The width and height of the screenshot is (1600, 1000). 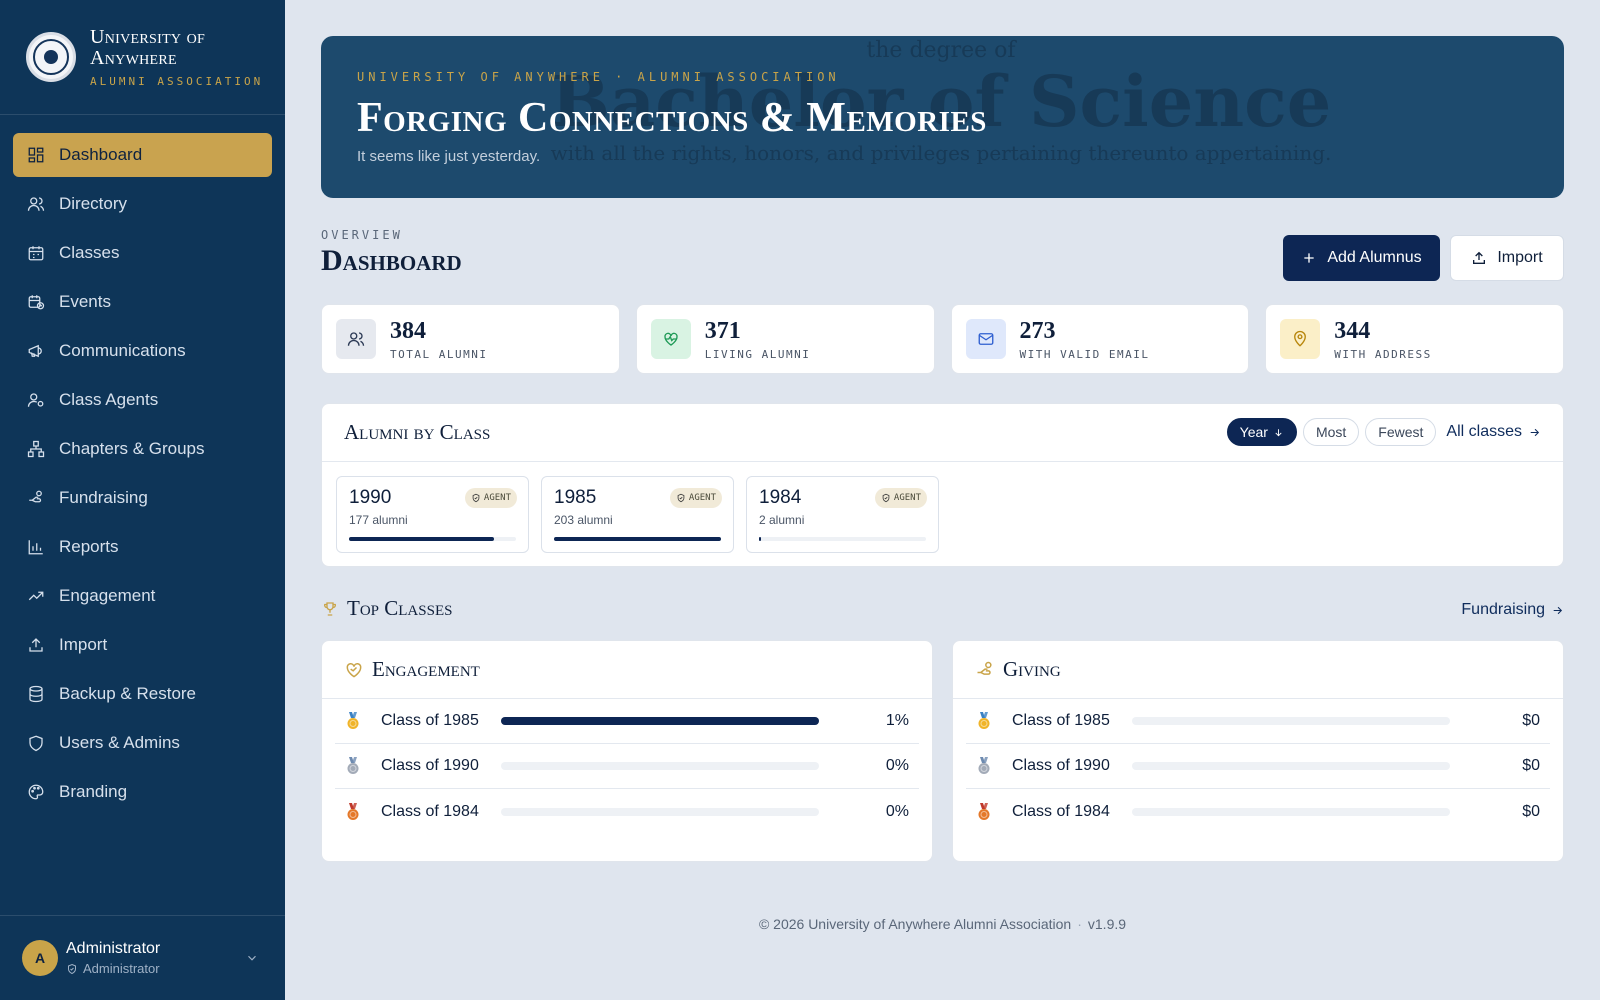 I want to click on mail-icon, so click(x=985, y=339).